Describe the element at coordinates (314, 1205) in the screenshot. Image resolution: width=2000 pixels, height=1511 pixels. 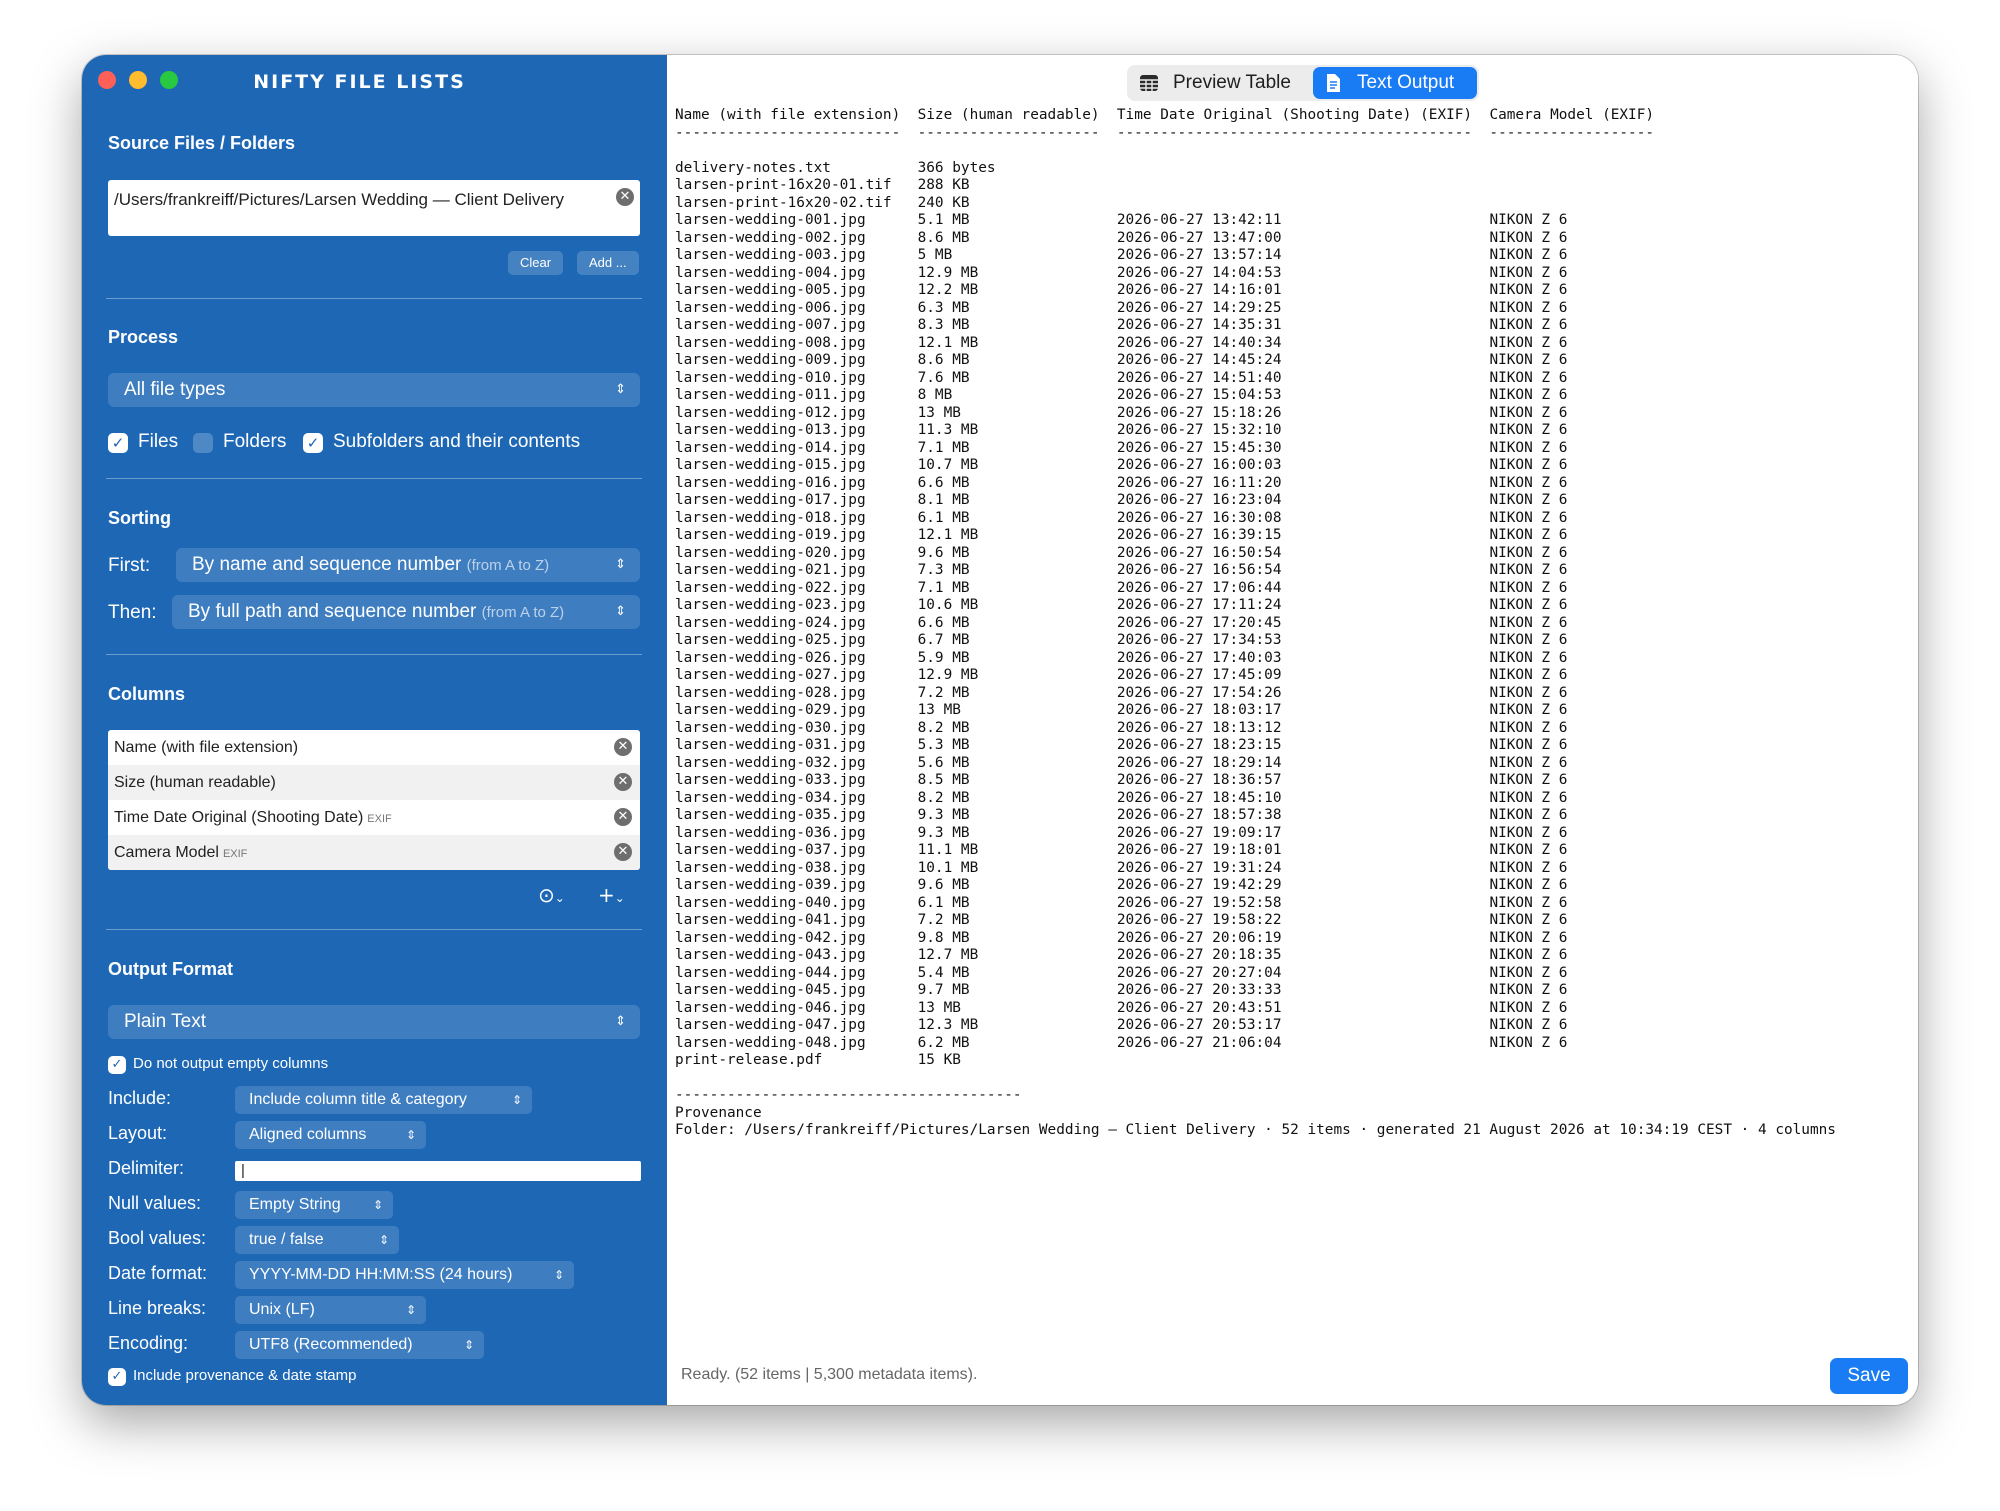
I see `null-values-select: Empty String ⇕` at that location.